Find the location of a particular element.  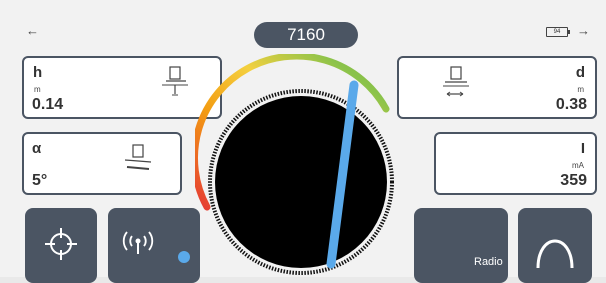

d-card: d m 0.38 is located at coordinates (497, 87).